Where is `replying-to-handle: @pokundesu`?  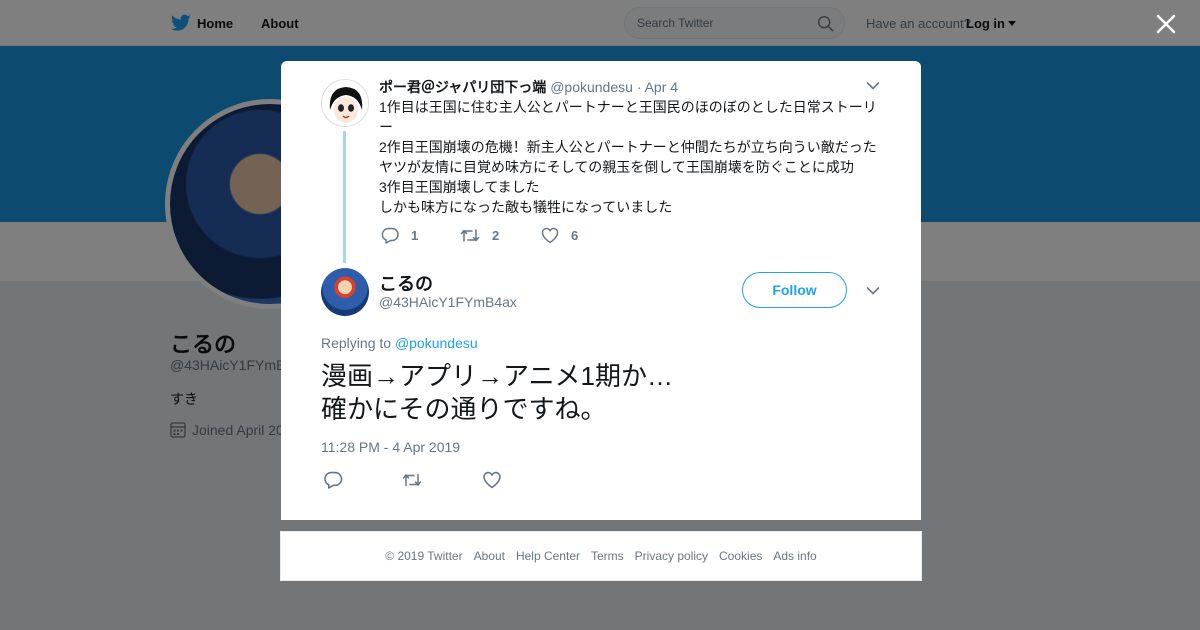
replying-to-handle: @pokundesu is located at coordinates (436, 343).